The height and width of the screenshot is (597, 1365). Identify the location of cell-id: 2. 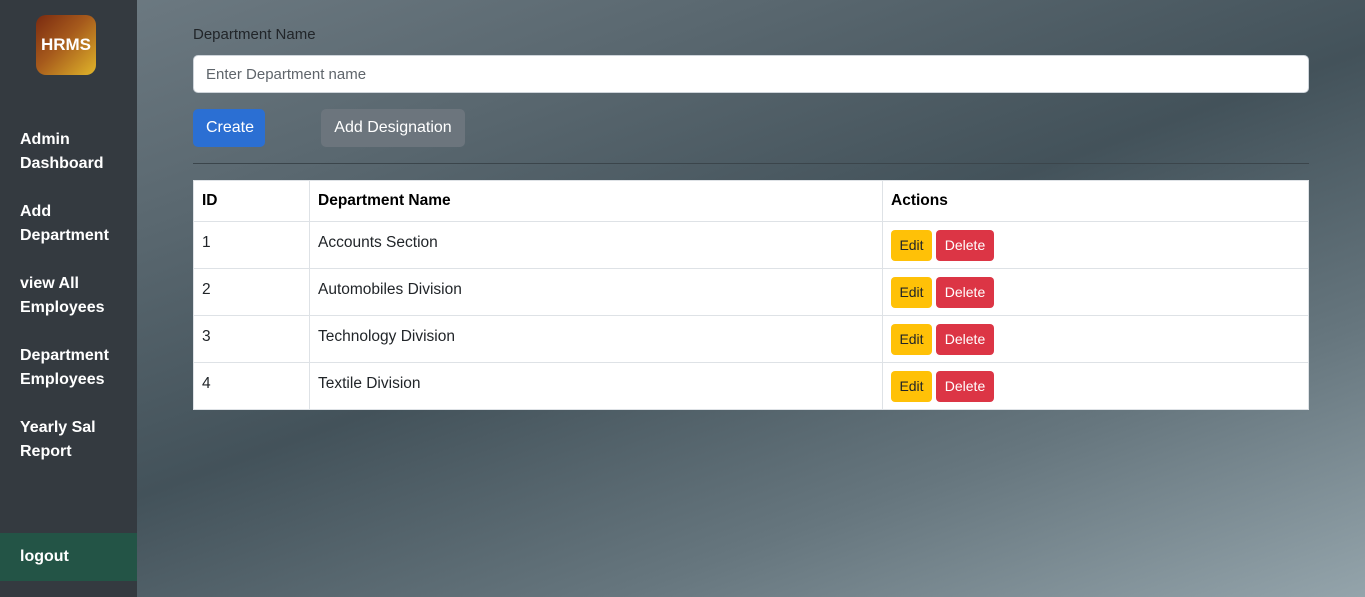
(251, 292).